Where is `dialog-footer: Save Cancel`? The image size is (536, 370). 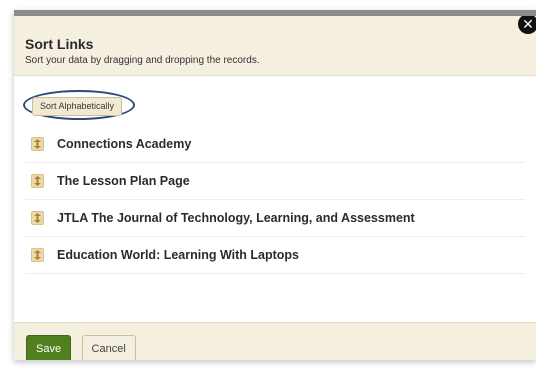 dialog-footer: Save Cancel is located at coordinates (275, 341).